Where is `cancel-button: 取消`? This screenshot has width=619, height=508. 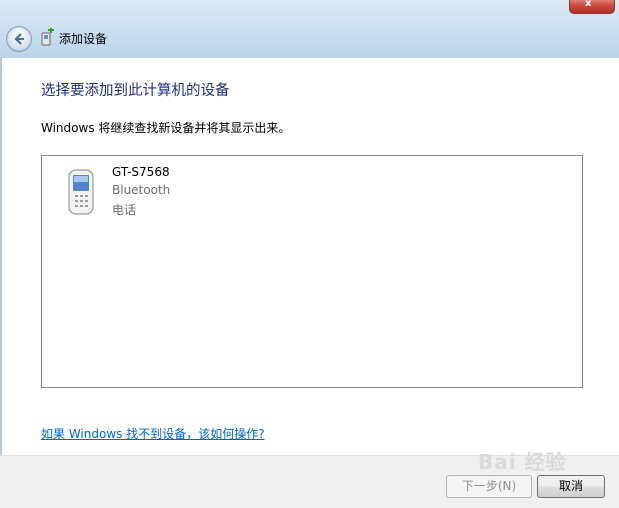 cancel-button: 取消 is located at coordinates (571, 486).